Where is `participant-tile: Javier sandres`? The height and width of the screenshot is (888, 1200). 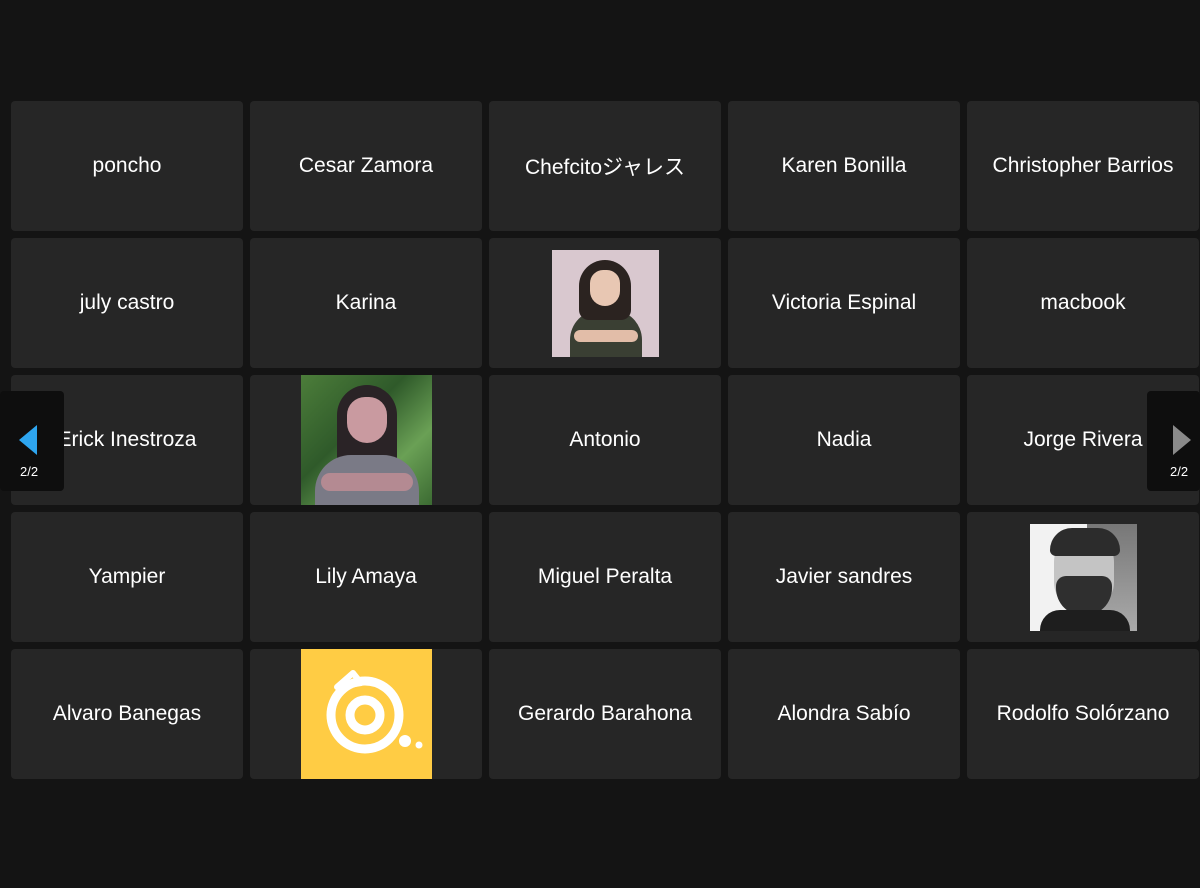 participant-tile: Javier sandres is located at coordinates (844, 577).